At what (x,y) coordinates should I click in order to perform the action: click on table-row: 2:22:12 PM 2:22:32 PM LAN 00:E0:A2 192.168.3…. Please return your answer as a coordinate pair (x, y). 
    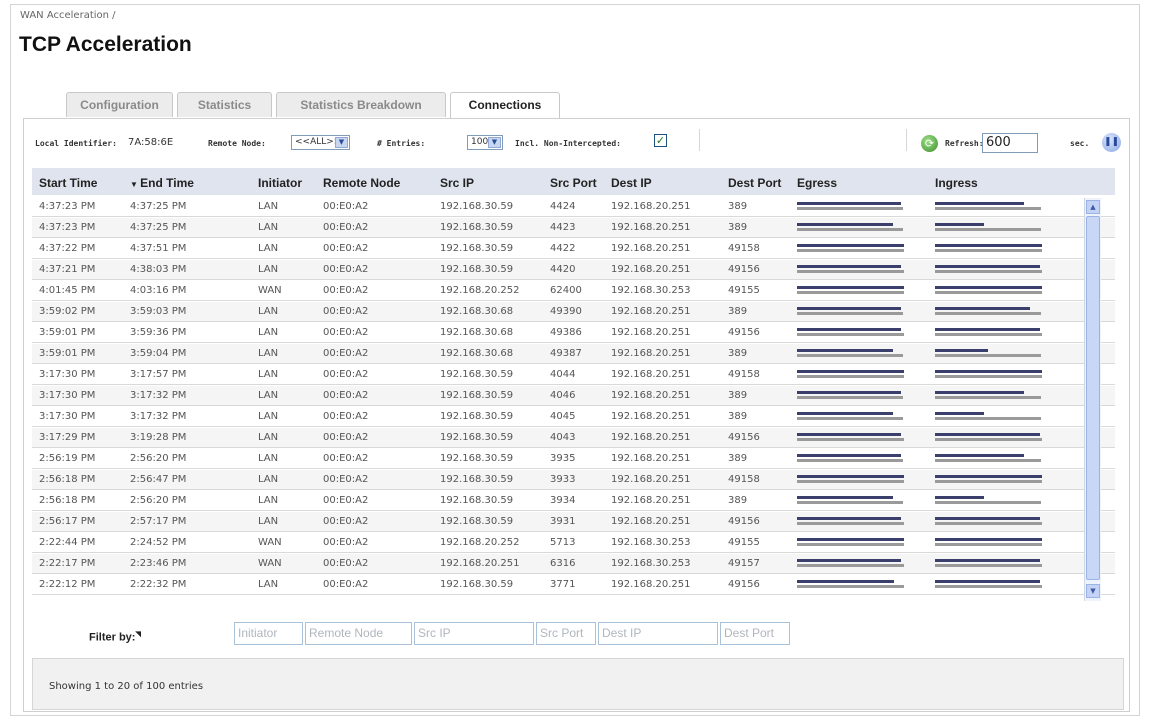
    Looking at the image, I should click on (573, 585).